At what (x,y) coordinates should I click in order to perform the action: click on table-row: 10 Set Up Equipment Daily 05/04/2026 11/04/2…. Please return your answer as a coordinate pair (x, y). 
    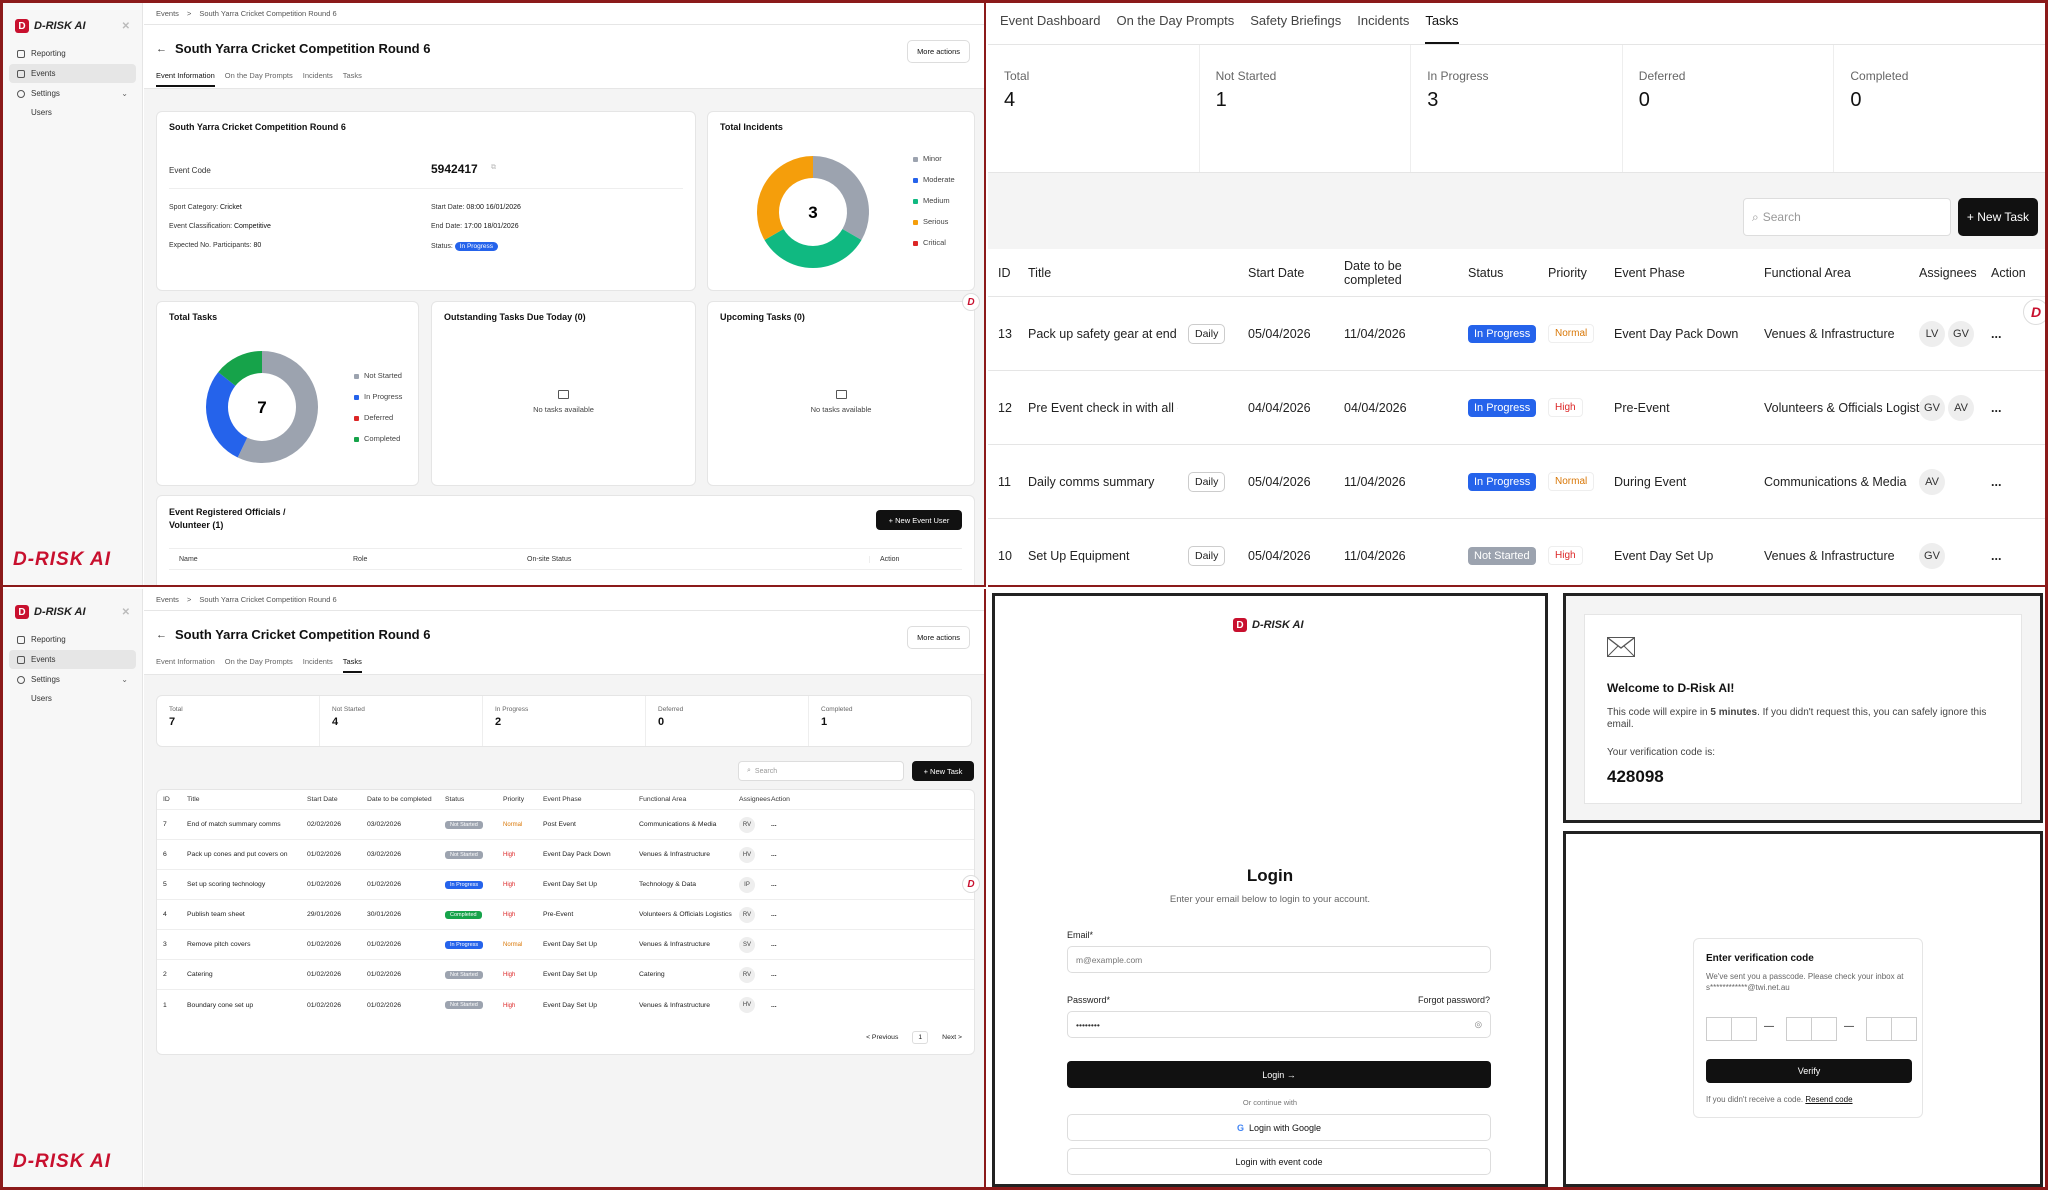
    Looking at the image, I should click on (1516, 552).